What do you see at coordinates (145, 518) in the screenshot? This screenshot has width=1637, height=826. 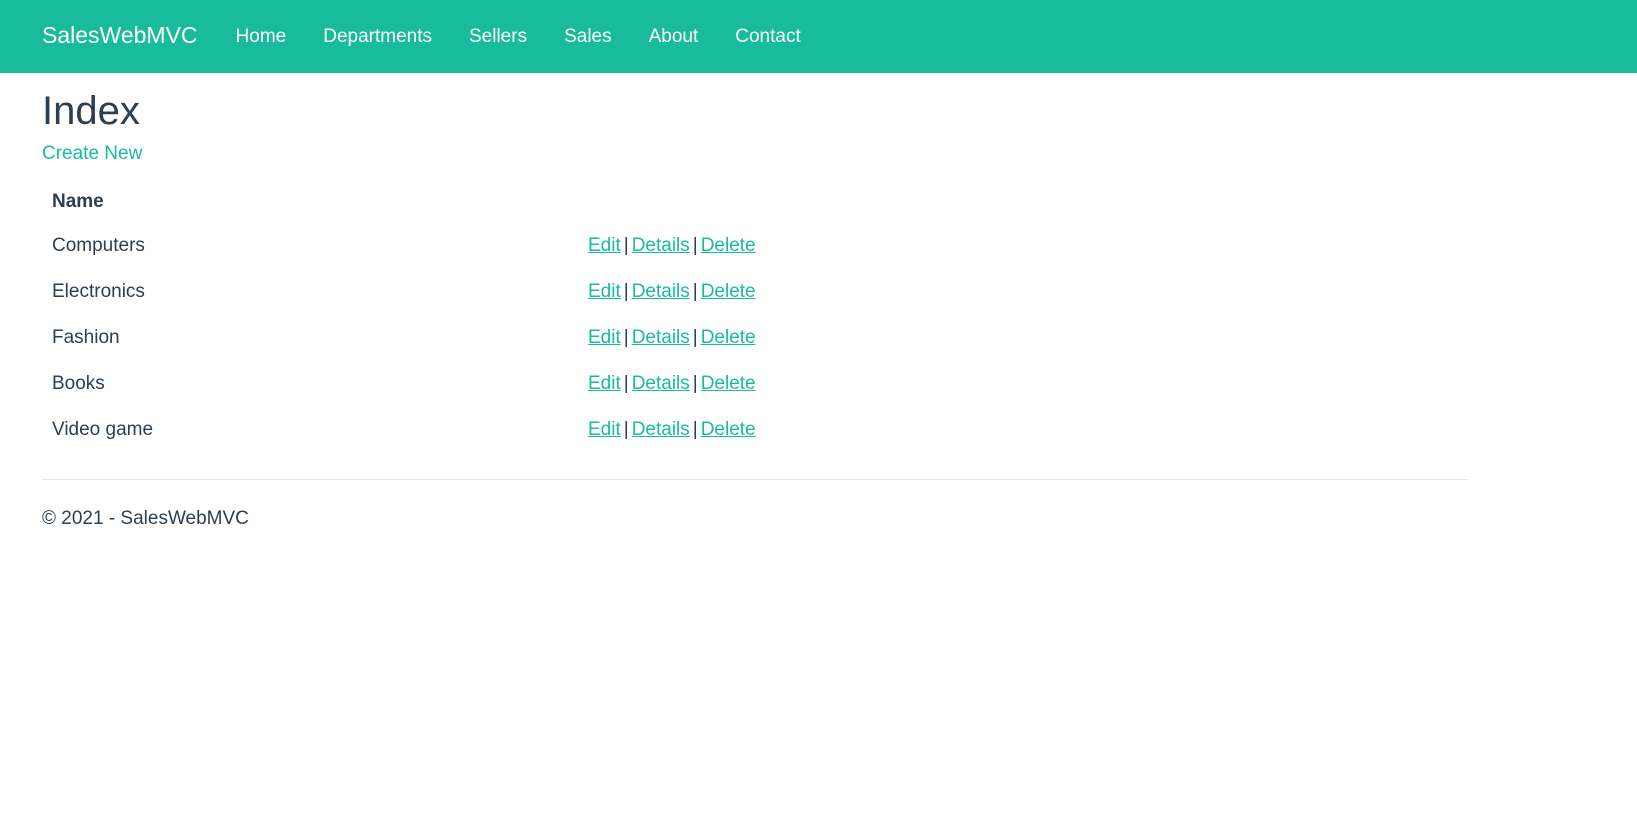 I see `footer-text: © 2021 - SalesWebMVC` at bounding box center [145, 518].